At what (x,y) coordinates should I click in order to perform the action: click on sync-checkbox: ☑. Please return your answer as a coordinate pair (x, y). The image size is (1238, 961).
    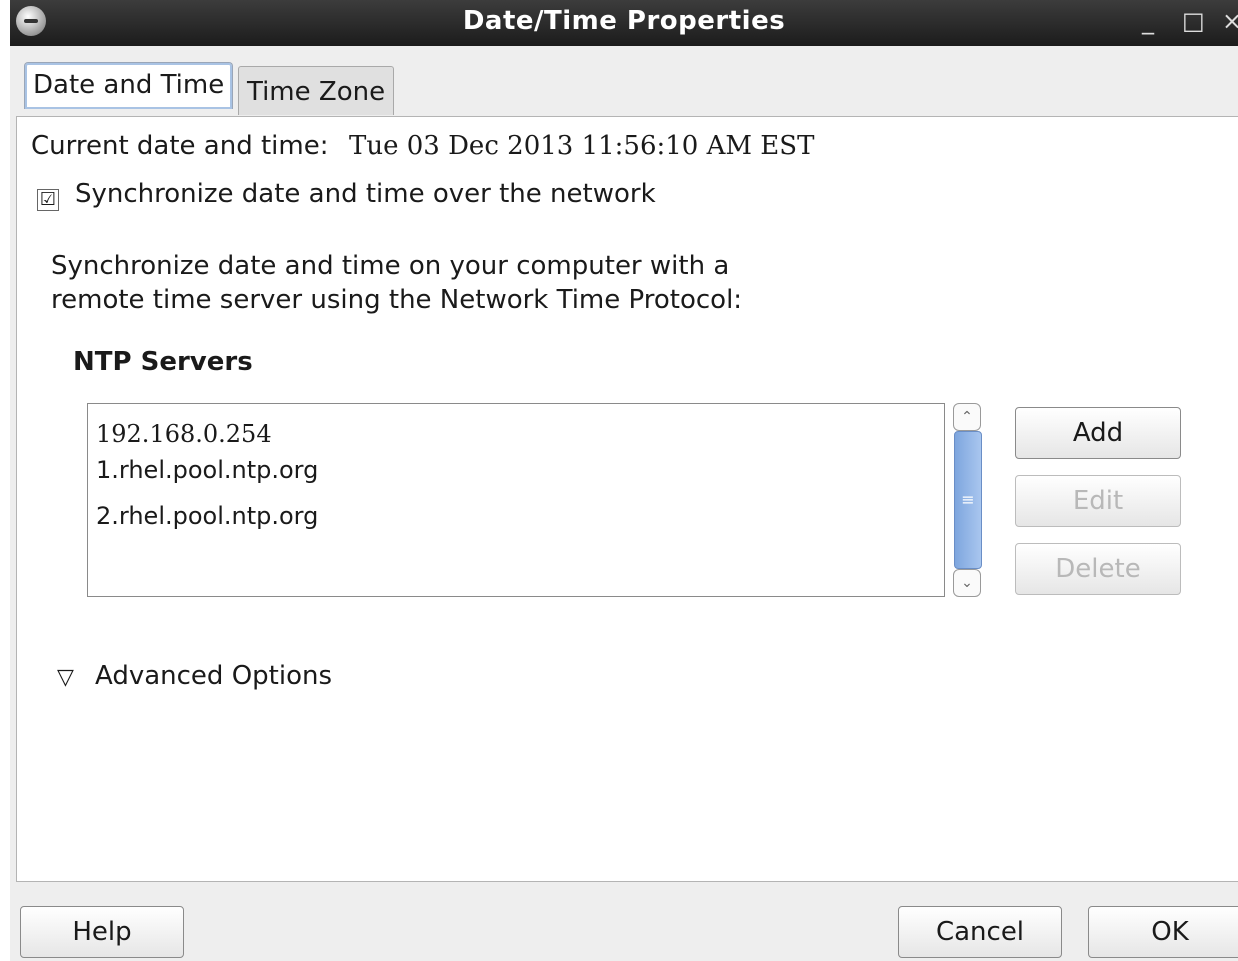
    Looking at the image, I should click on (48, 200).